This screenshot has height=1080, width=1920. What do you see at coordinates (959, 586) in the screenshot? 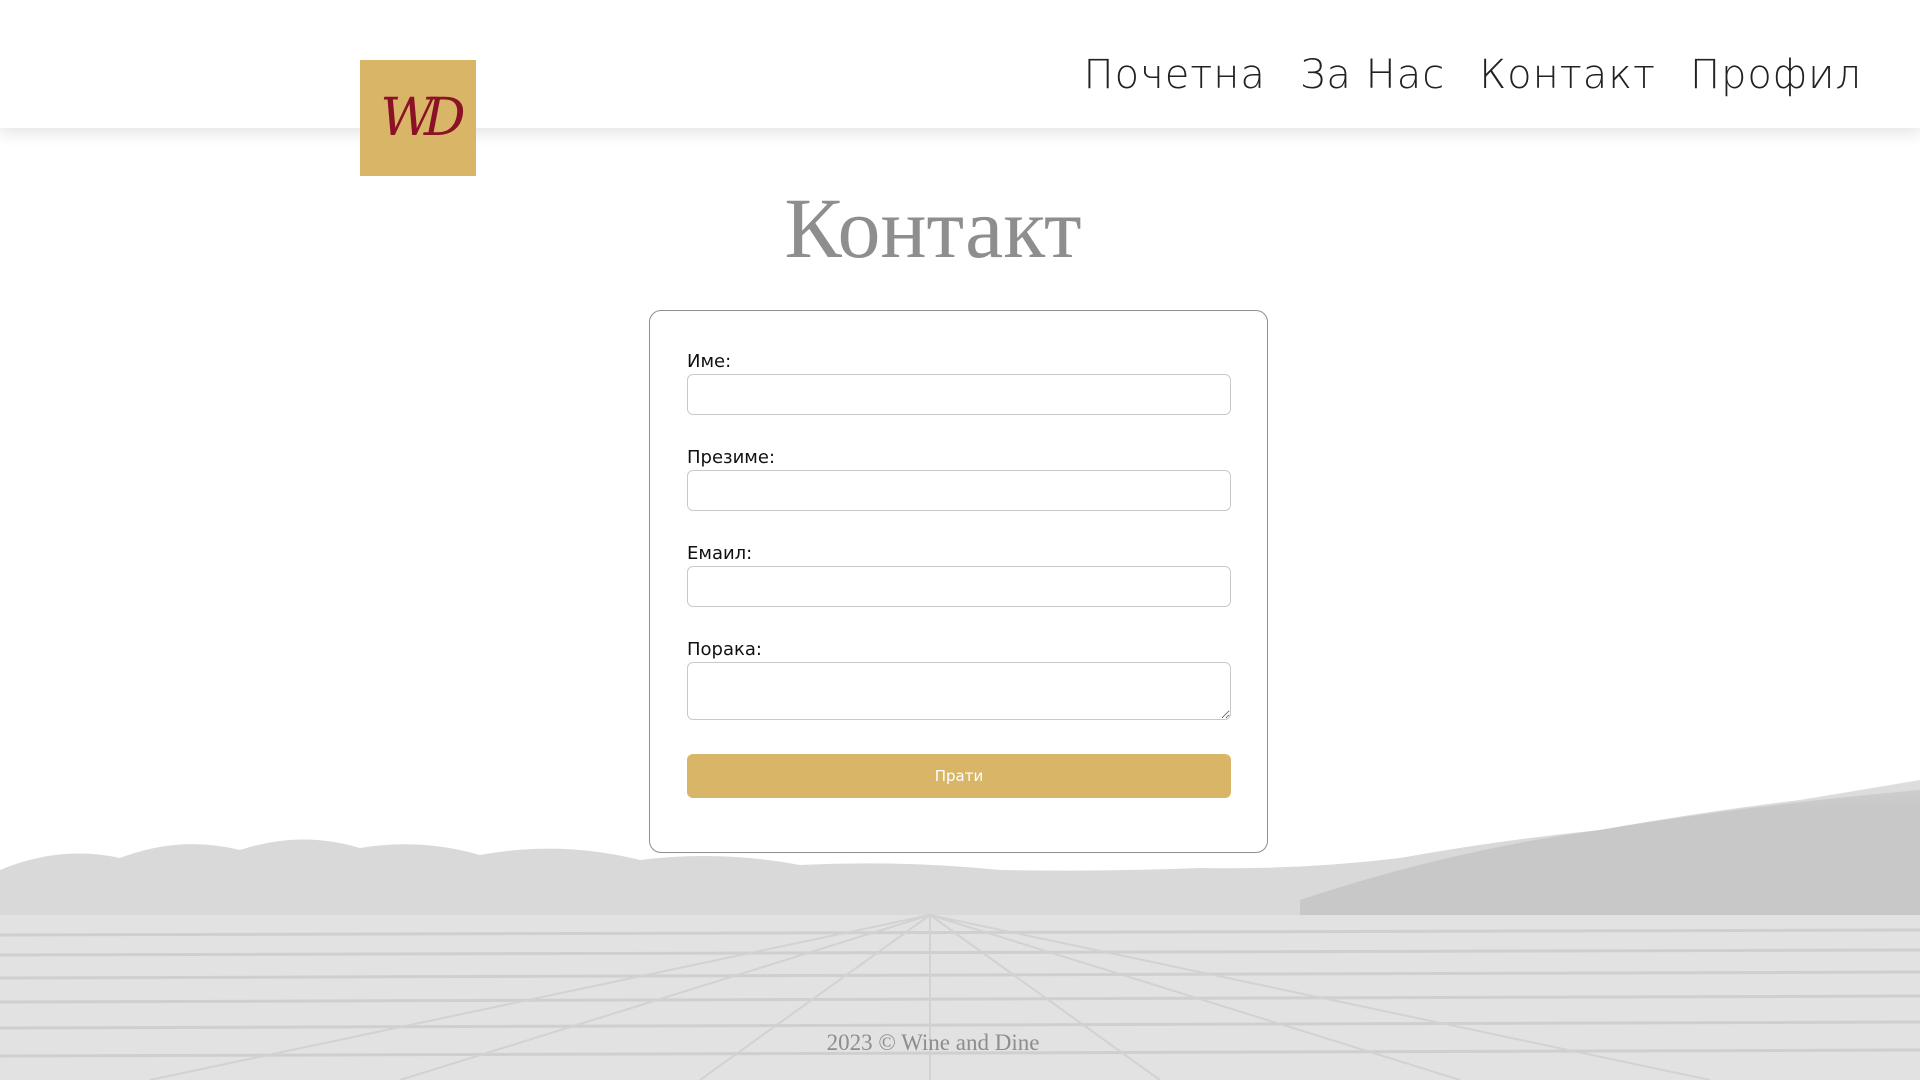
I see `email-input` at bounding box center [959, 586].